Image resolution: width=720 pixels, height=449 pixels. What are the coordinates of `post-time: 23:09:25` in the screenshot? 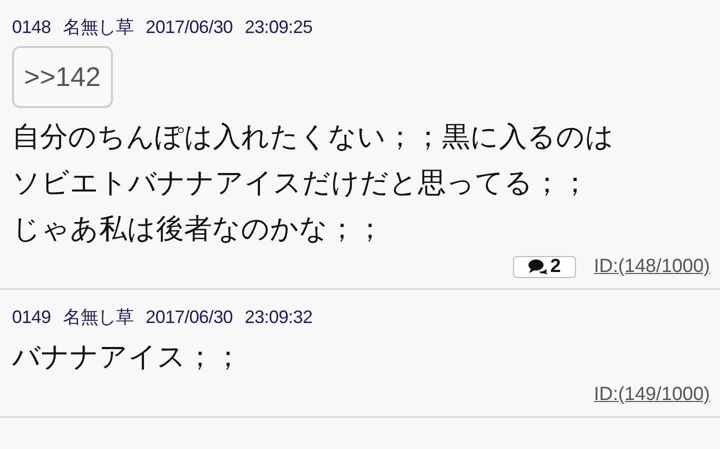 It's located at (278, 27).